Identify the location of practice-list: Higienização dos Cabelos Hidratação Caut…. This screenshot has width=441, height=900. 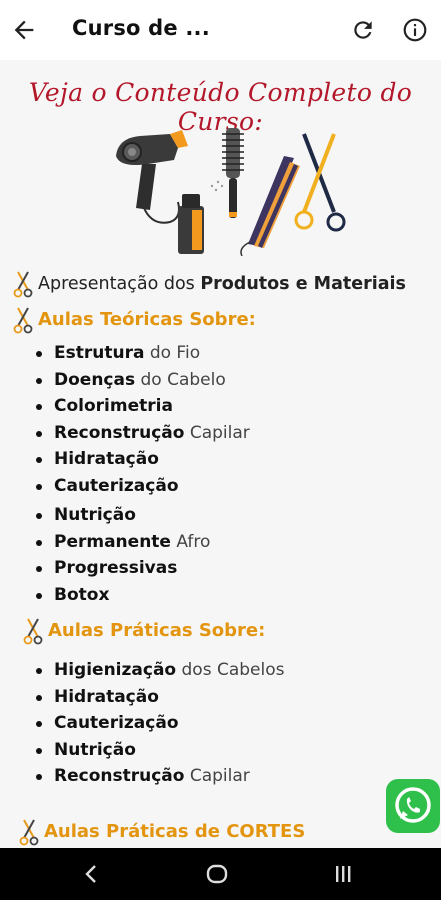
(160, 723).